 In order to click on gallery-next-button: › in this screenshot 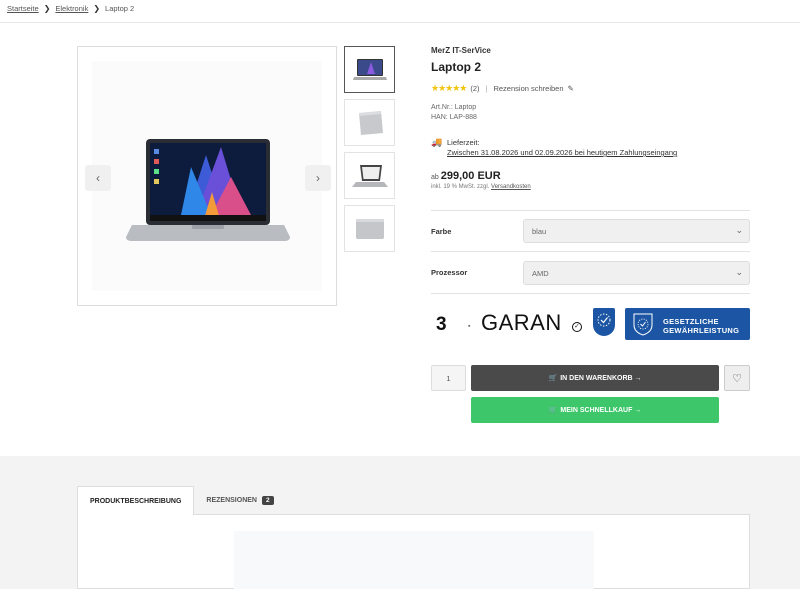, I will do `click(318, 178)`.